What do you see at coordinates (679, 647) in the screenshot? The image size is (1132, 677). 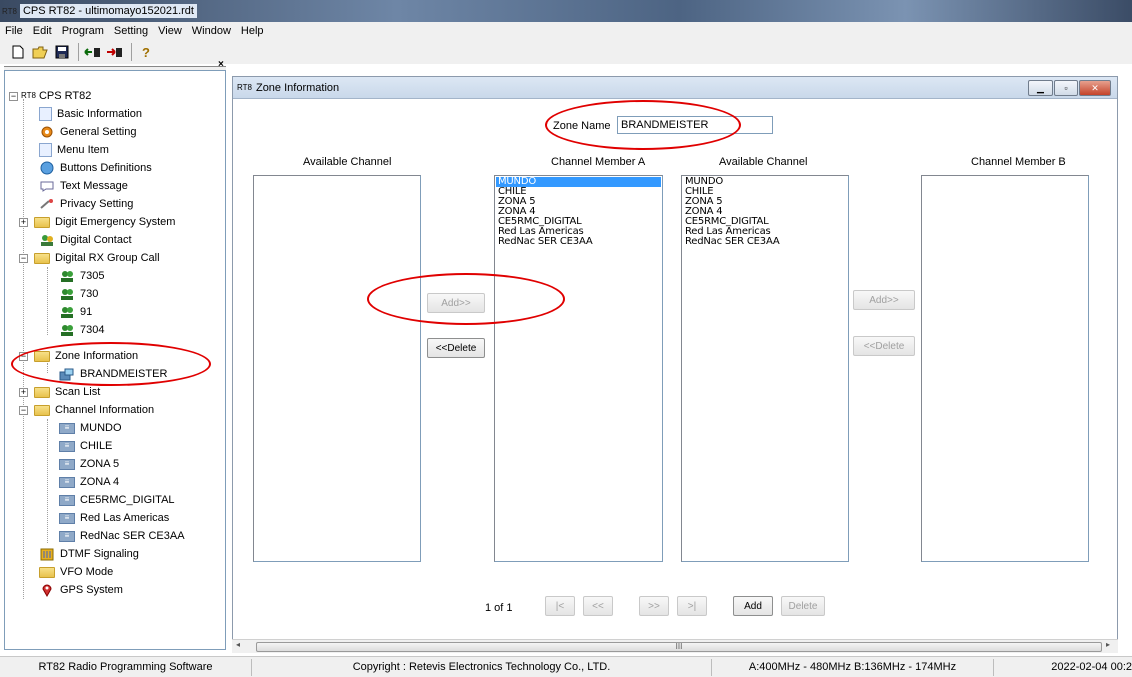 I see `scrollbar-thumb: III` at bounding box center [679, 647].